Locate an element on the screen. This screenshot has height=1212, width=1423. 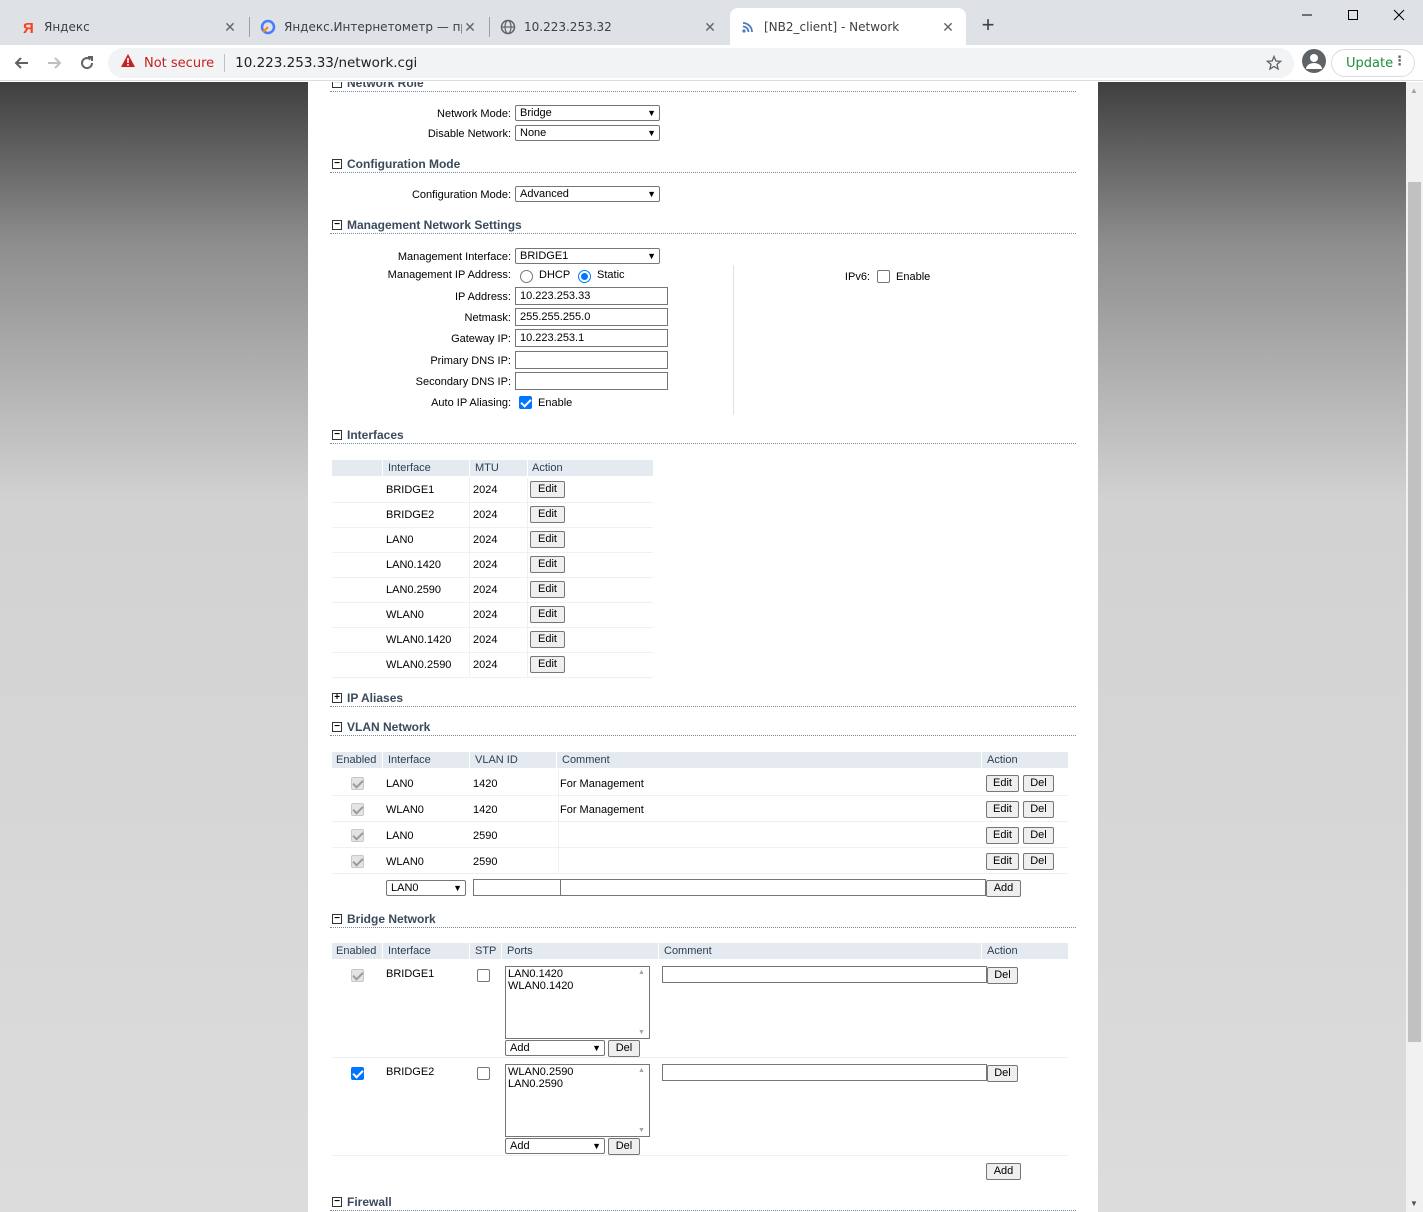
auto-ip-aliasing-checkbox is located at coordinates (525, 402).